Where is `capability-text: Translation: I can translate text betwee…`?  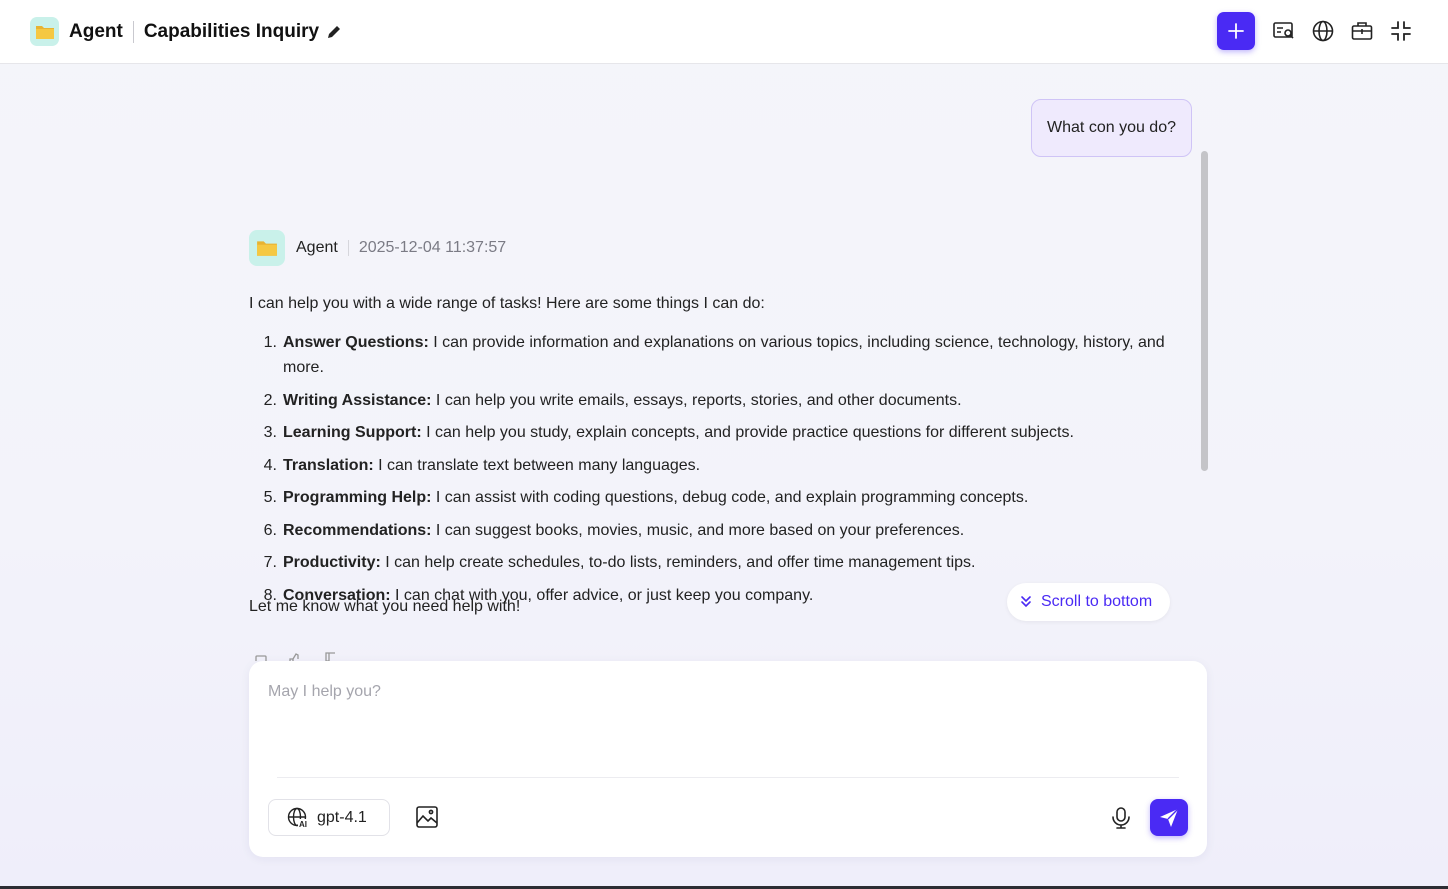
capability-text: Translation: I can translate text betwee… is located at coordinates (731, 465).